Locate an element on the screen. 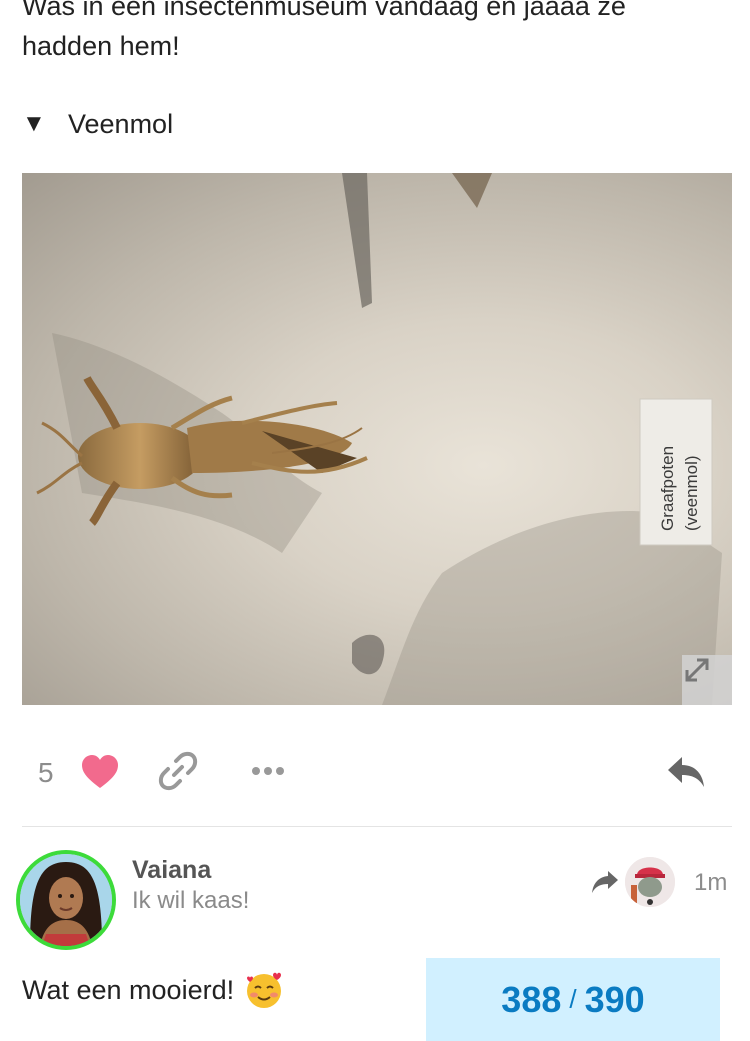  expand-icon is located at coordinates (697, 670).